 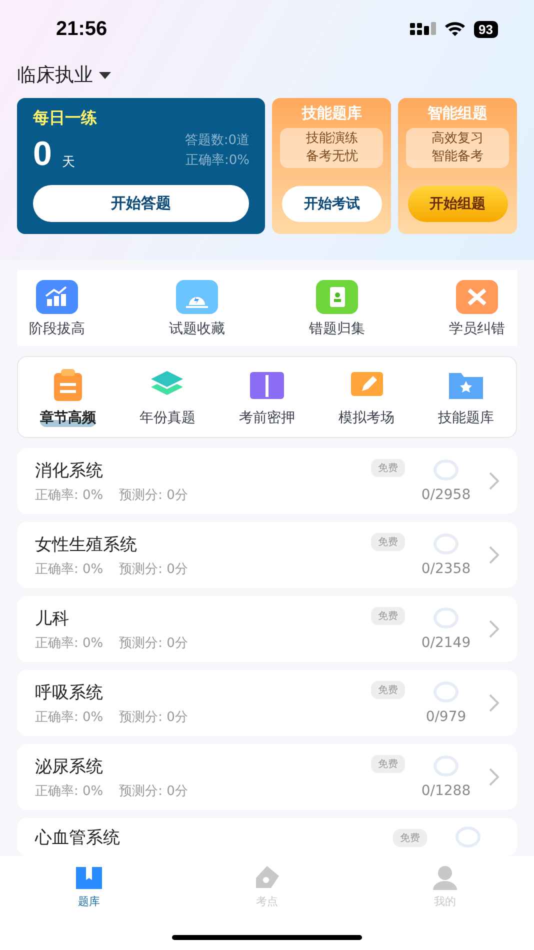 What do you see at coordinates (266, 397) in the screenshot?
I see `category-tab: 考前密押` at bounding box center [266, 397].